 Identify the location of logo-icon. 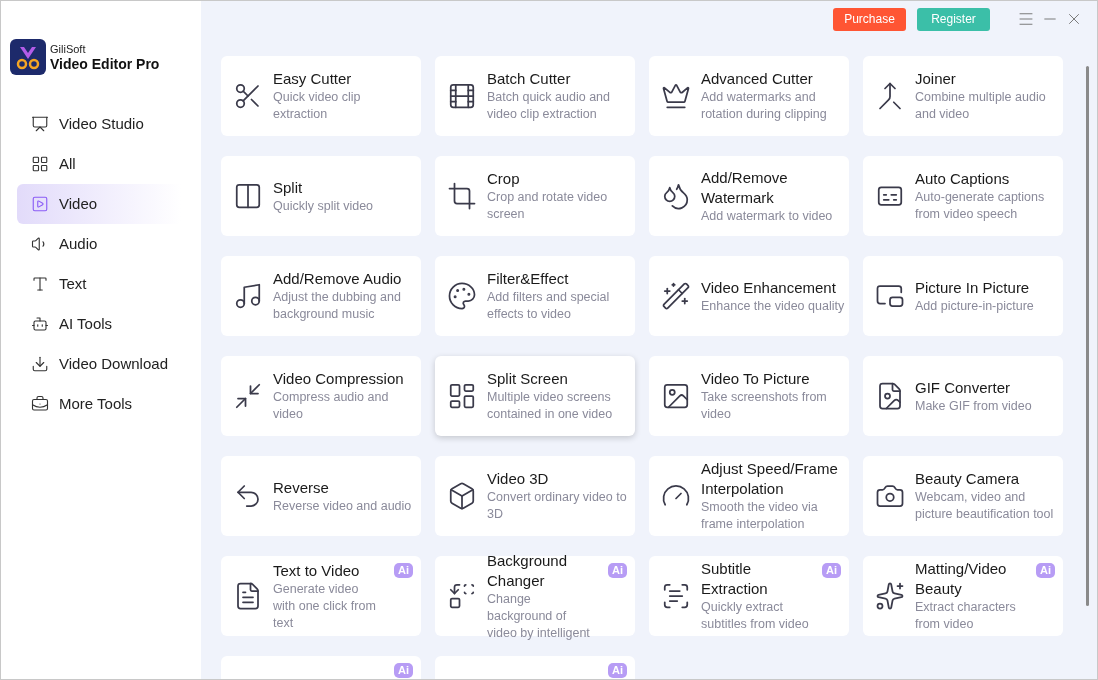
(28, 57).